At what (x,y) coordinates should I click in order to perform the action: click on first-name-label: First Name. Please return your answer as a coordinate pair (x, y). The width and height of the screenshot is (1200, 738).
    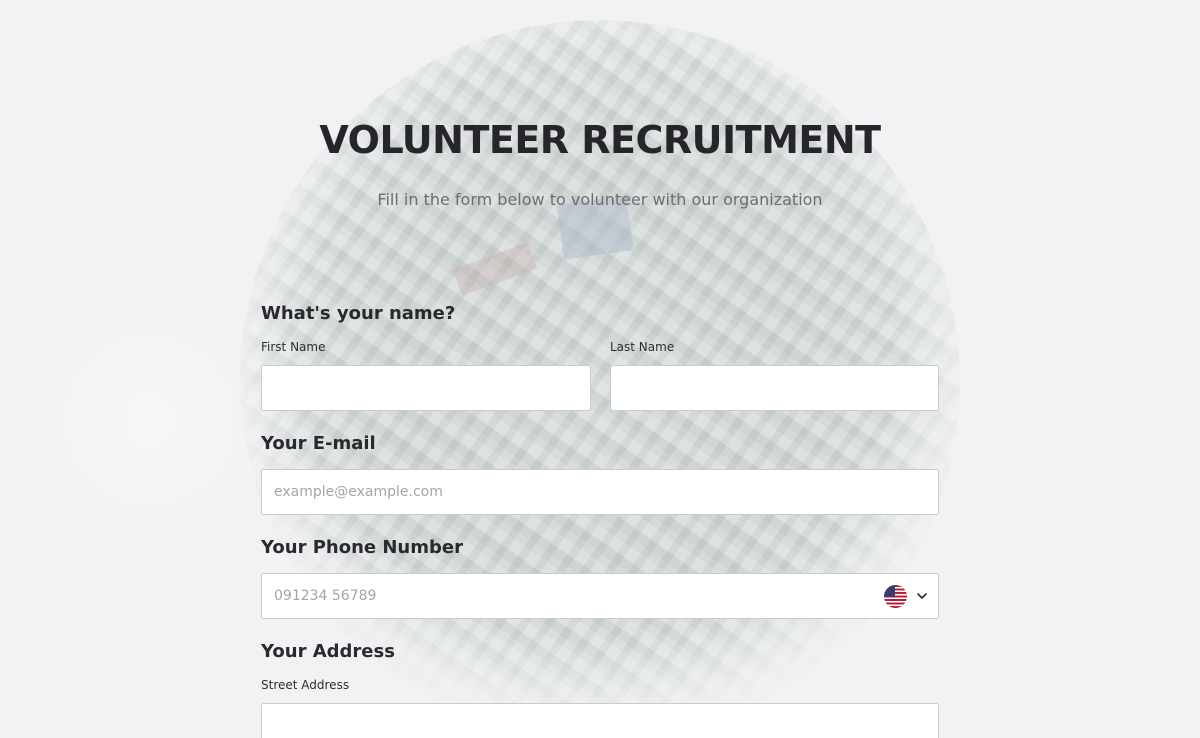
    Looking at the image, I should click on (293, 347).